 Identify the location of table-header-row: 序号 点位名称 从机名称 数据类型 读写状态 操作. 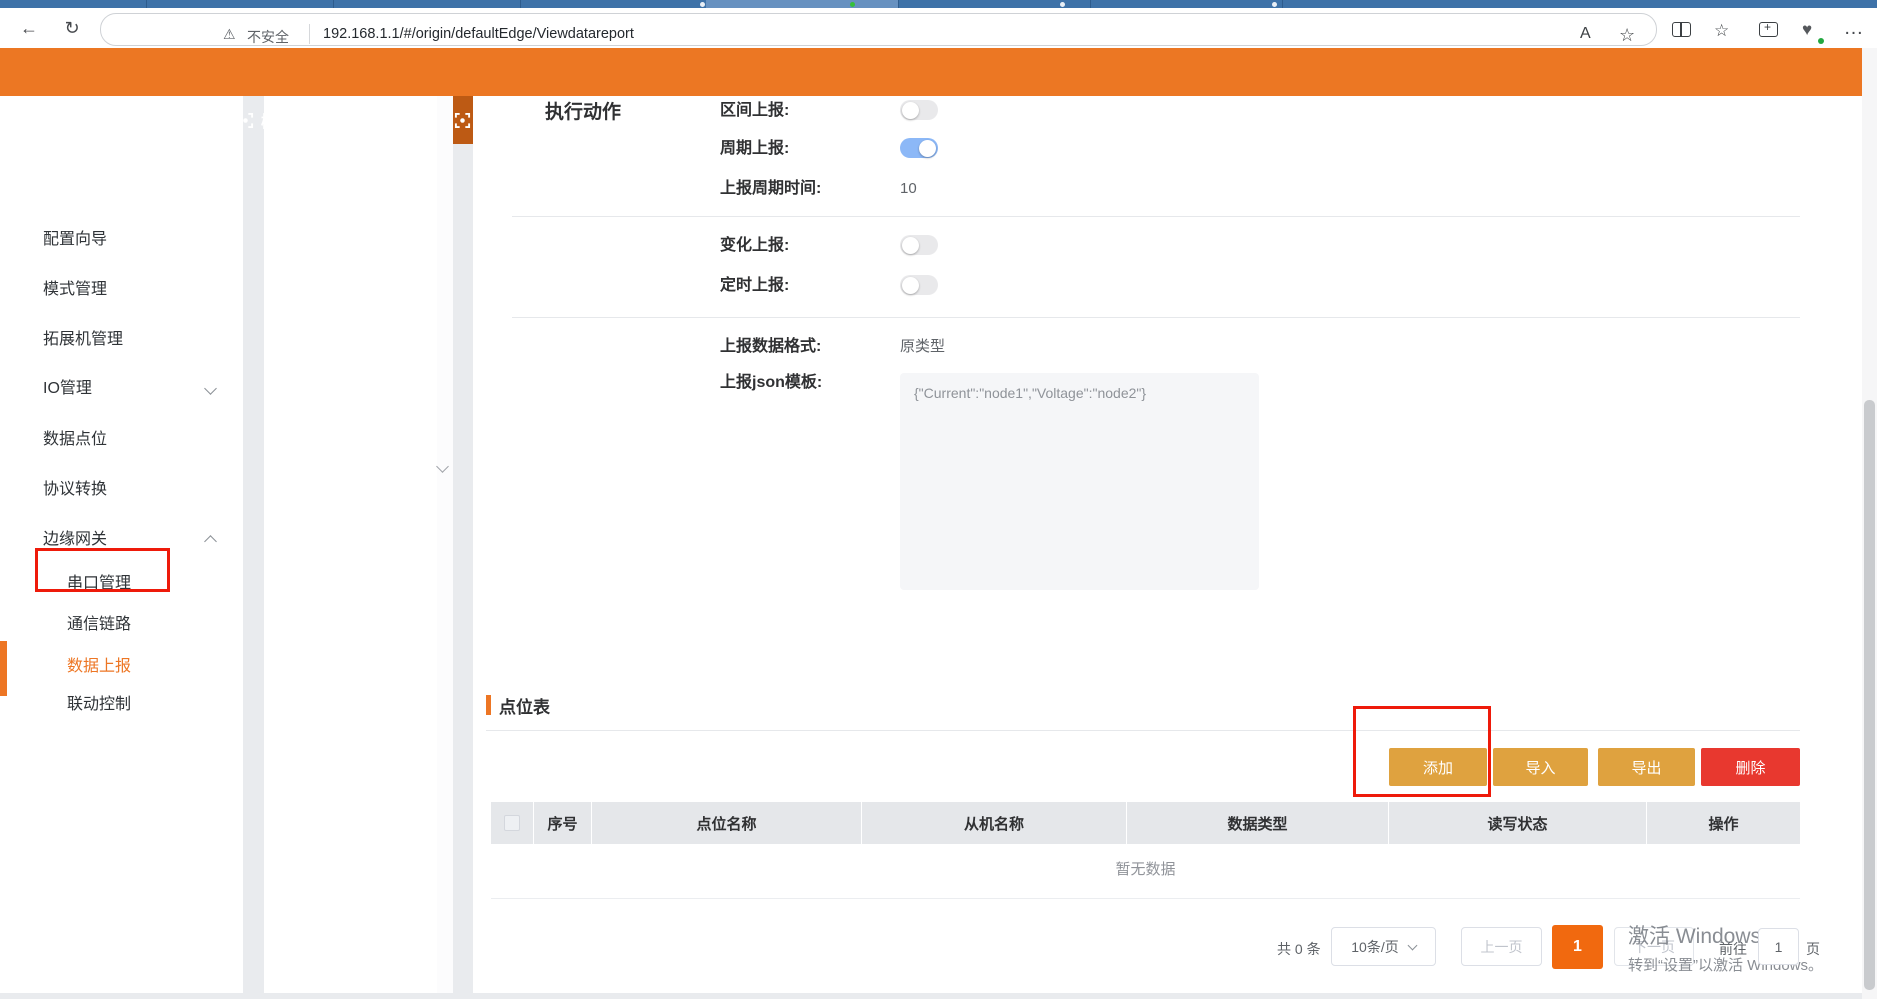
(1145, 823).